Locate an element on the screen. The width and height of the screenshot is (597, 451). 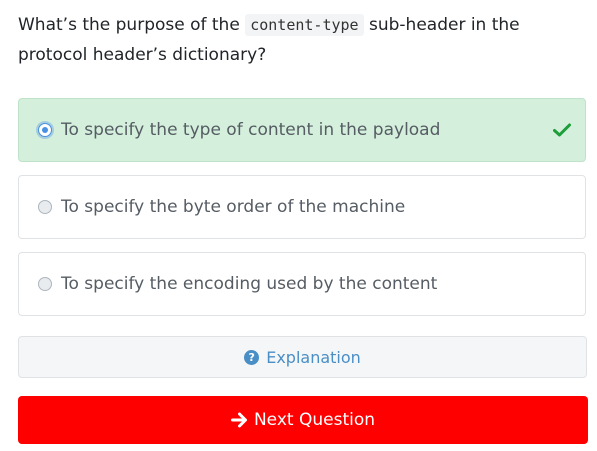
next-question-button: Next Question is located at coordinates (303, 420).